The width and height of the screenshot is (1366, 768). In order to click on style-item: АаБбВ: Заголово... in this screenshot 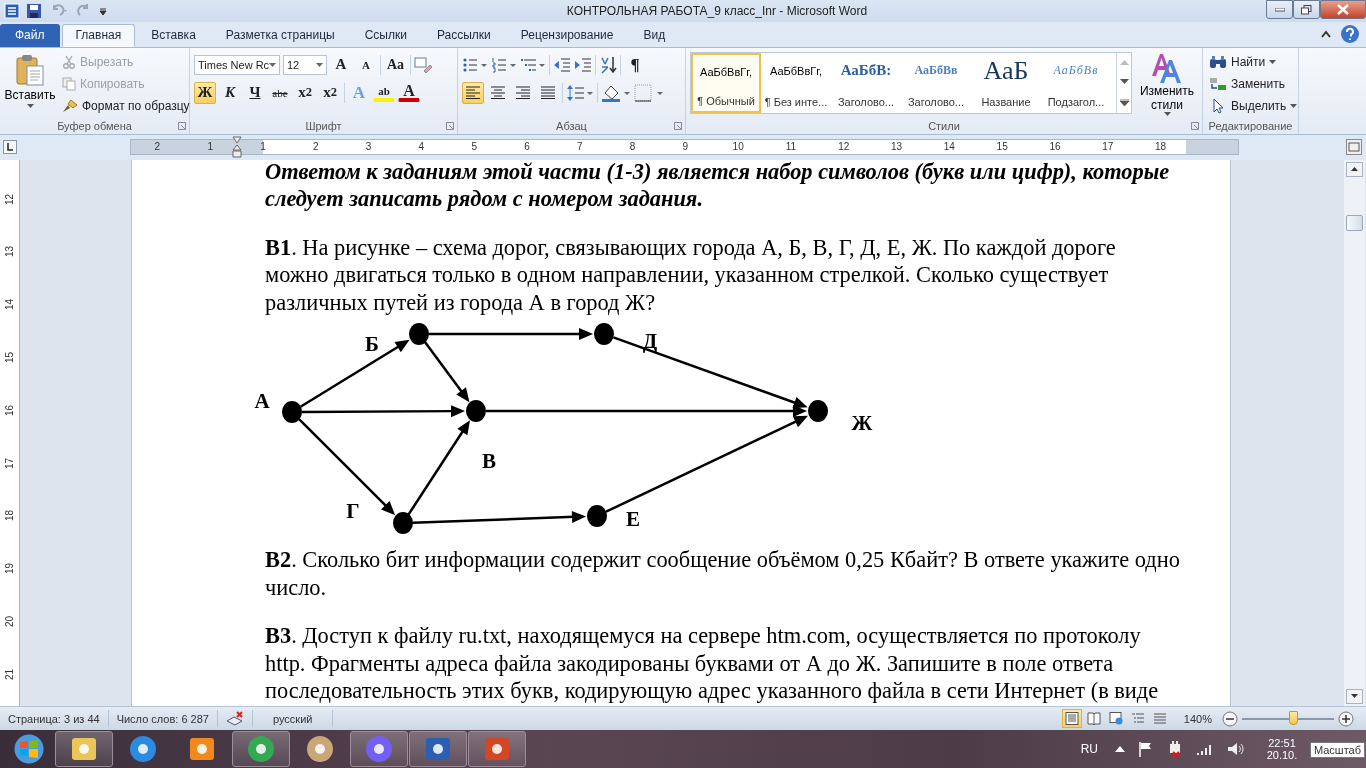, I will do `click(866, 82)`.